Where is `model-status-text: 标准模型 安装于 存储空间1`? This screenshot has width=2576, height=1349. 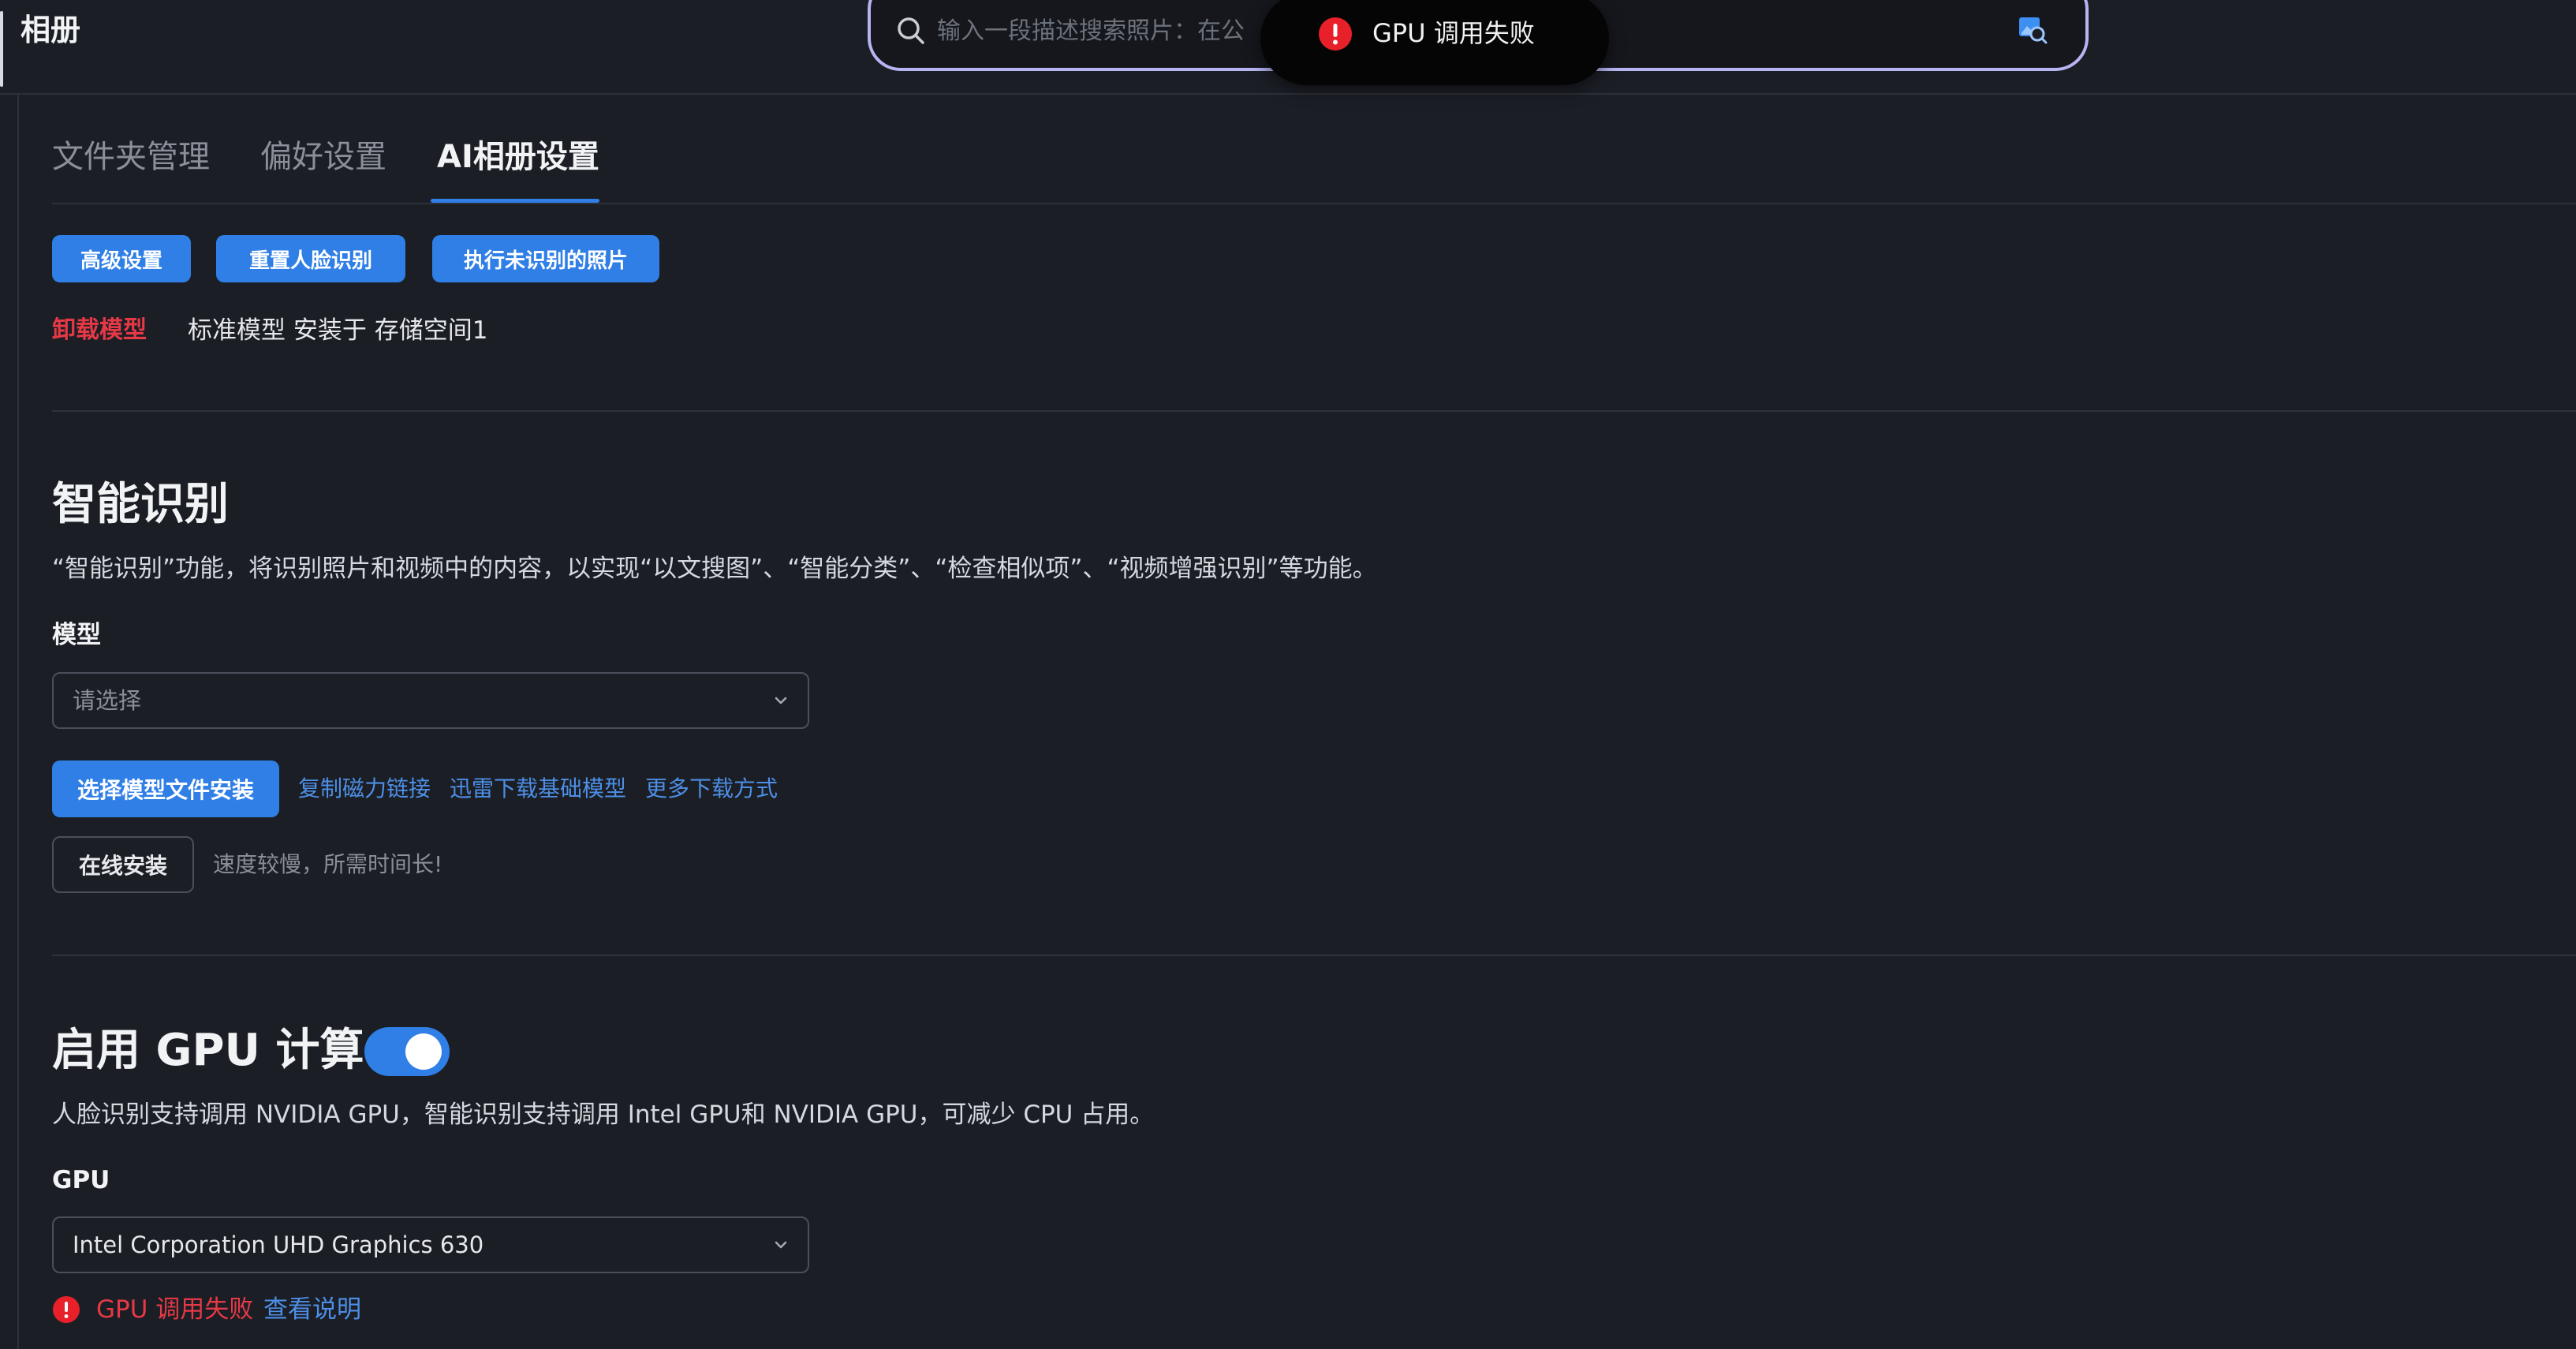 model-status-text: 标准模型 安装于 存储空间1 is located at coordinates (338, 330).